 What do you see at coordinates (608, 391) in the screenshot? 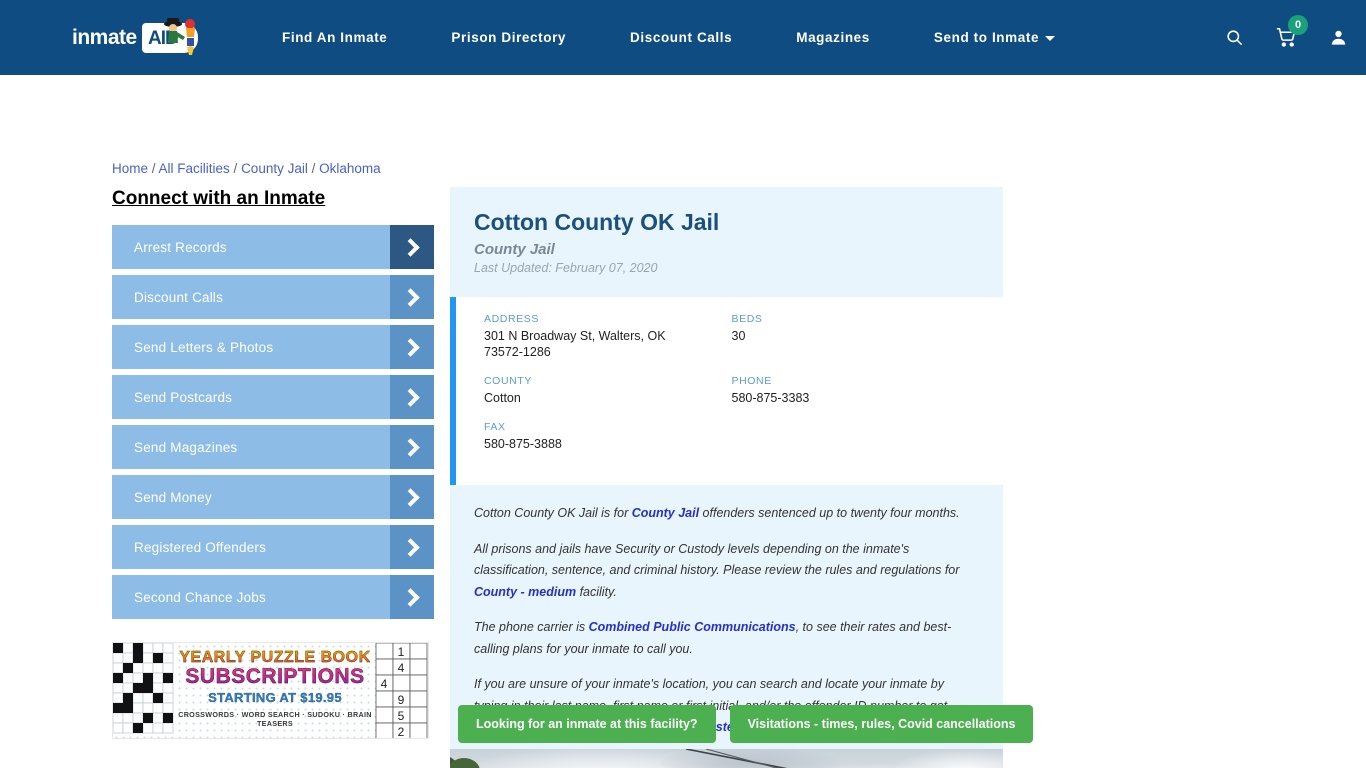
I see `info-field-county: COUNTY Cotton` at bounding box center [608, 391].